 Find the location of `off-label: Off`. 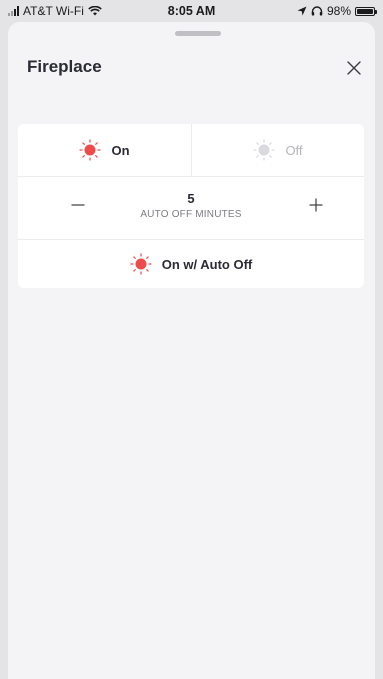

off-label: Off is located at coordinates (294, 150).